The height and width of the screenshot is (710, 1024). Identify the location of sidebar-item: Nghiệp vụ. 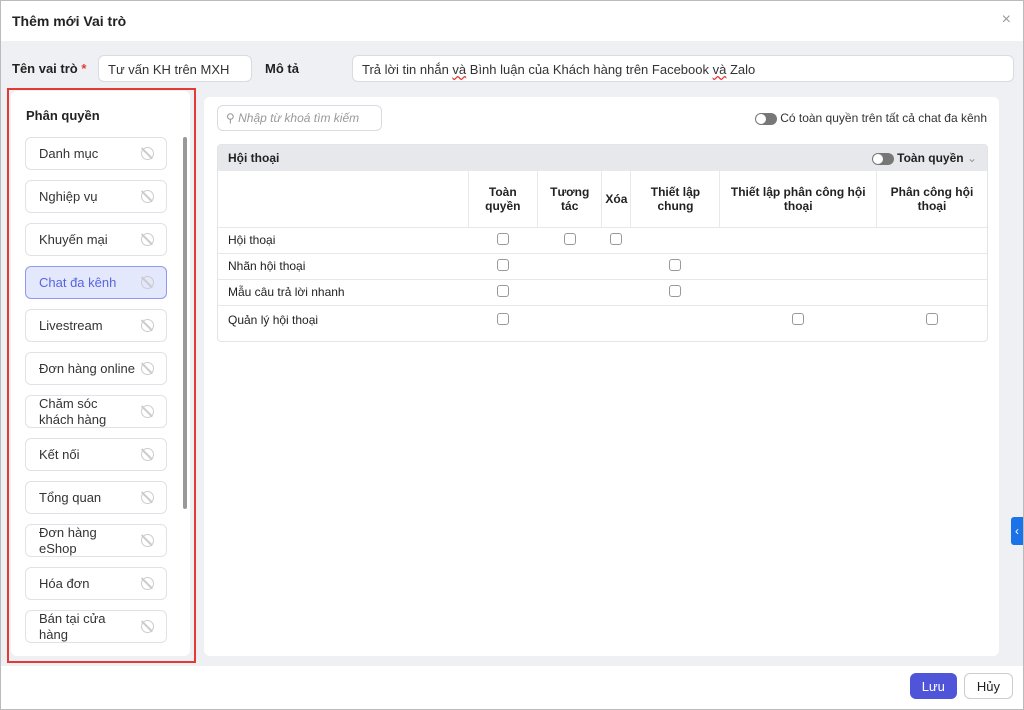
(96, 196).